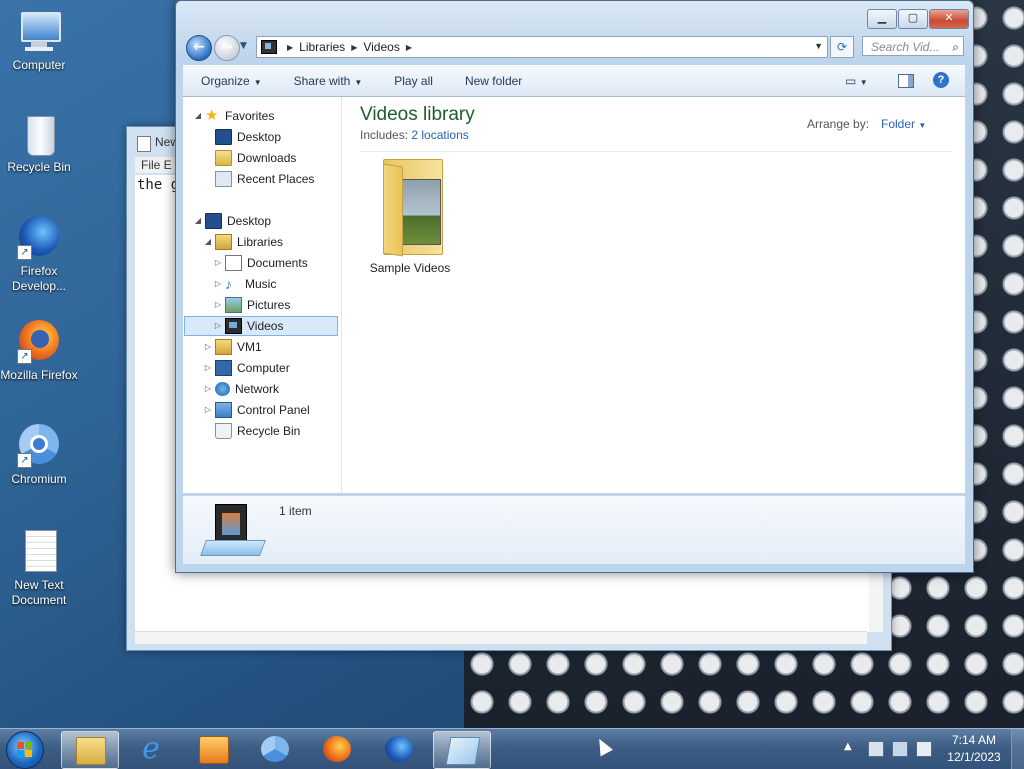 The height and width of the screenshot is (769, 1024). Describe the element at coordinates (924, 749) in the screenshot. I see `volume-muted-icon` at that location.